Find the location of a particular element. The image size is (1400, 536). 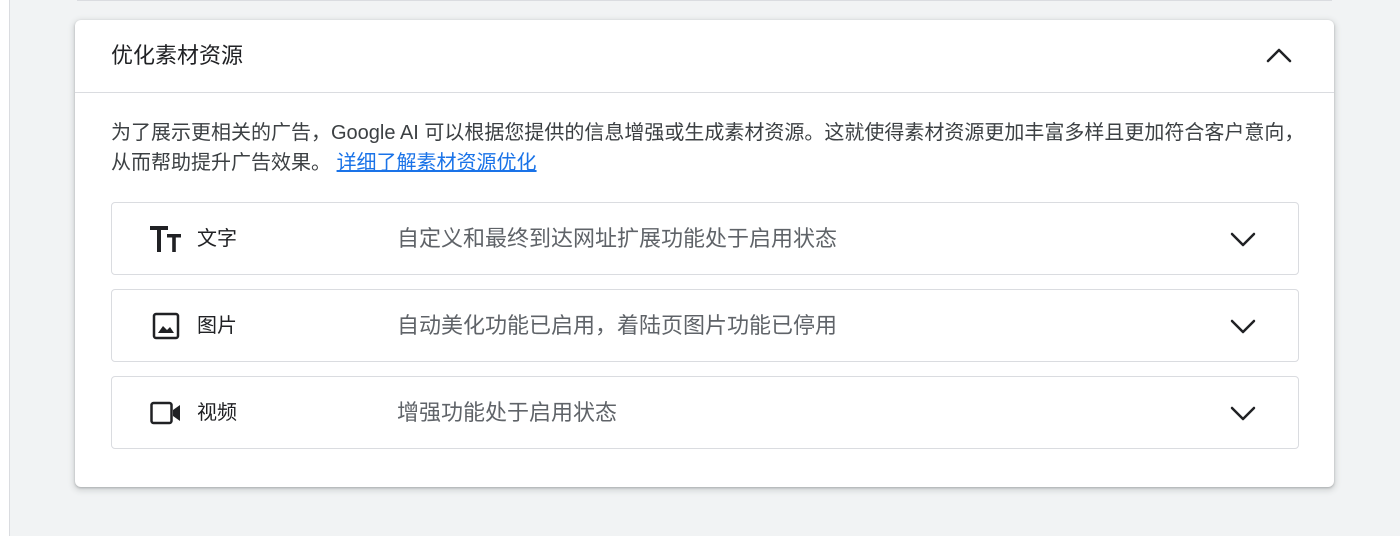

left-rail is located at coordinates (5, 268).